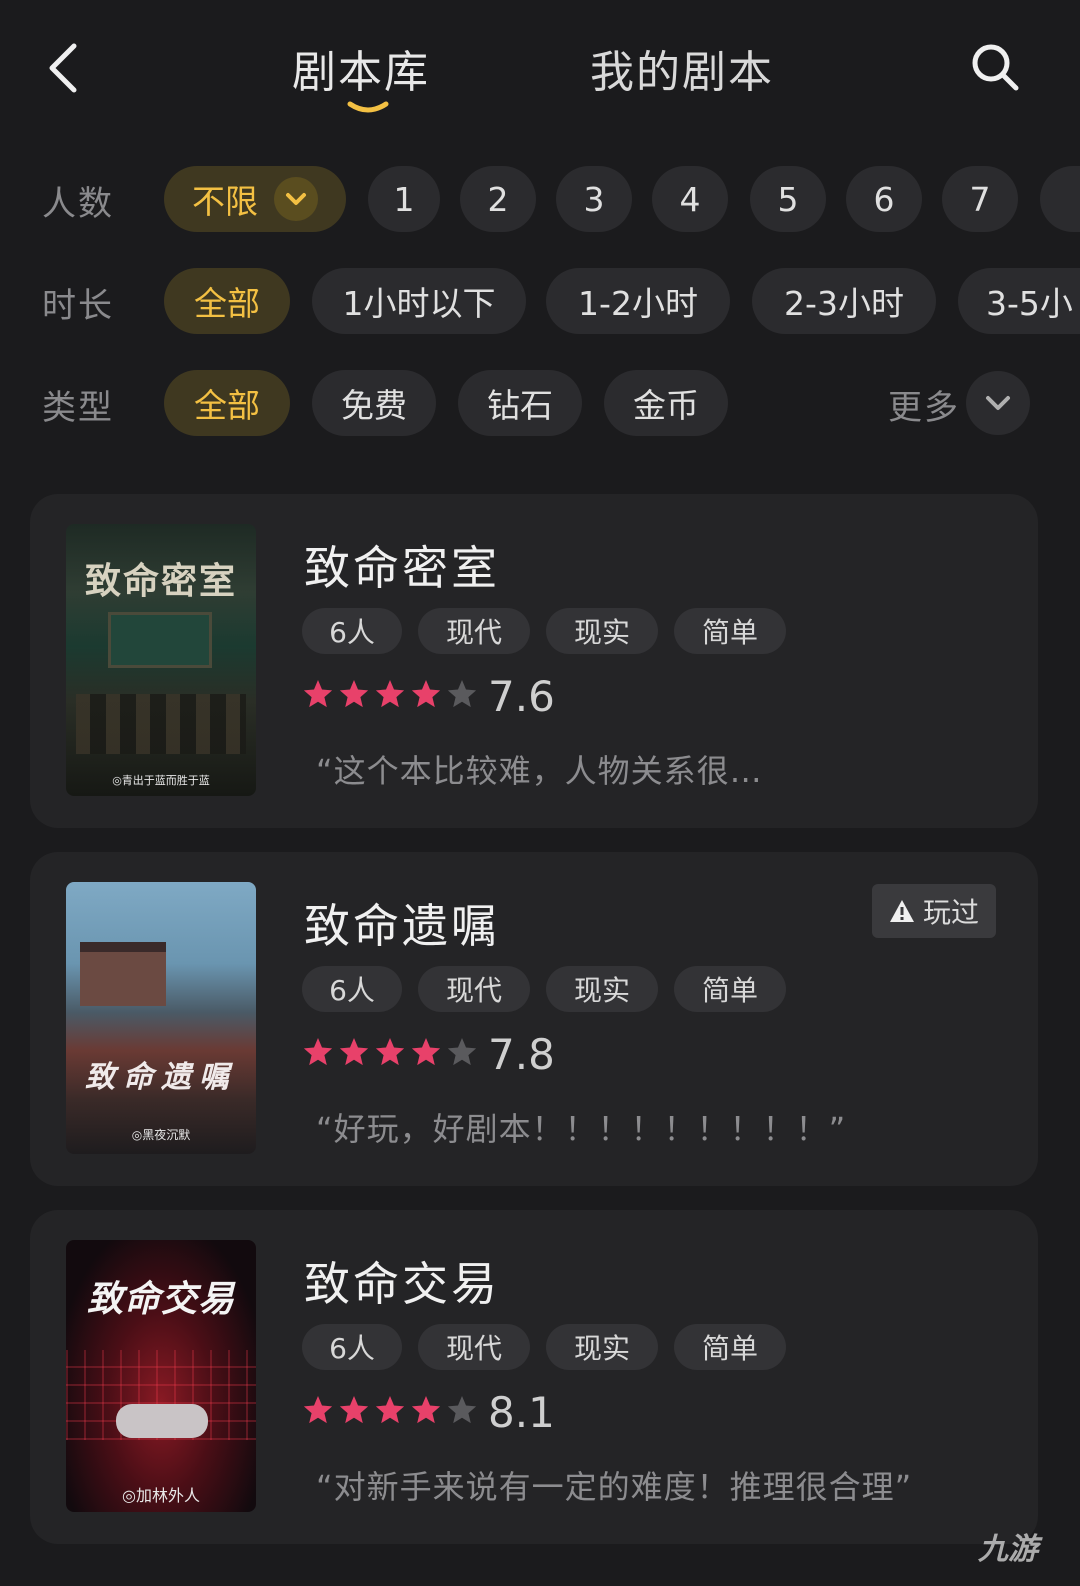  I want to click on filter-row-duration: 时长 全部 1小时以下 1-2小时 2-3小时 3-5小, so click(540, 301).